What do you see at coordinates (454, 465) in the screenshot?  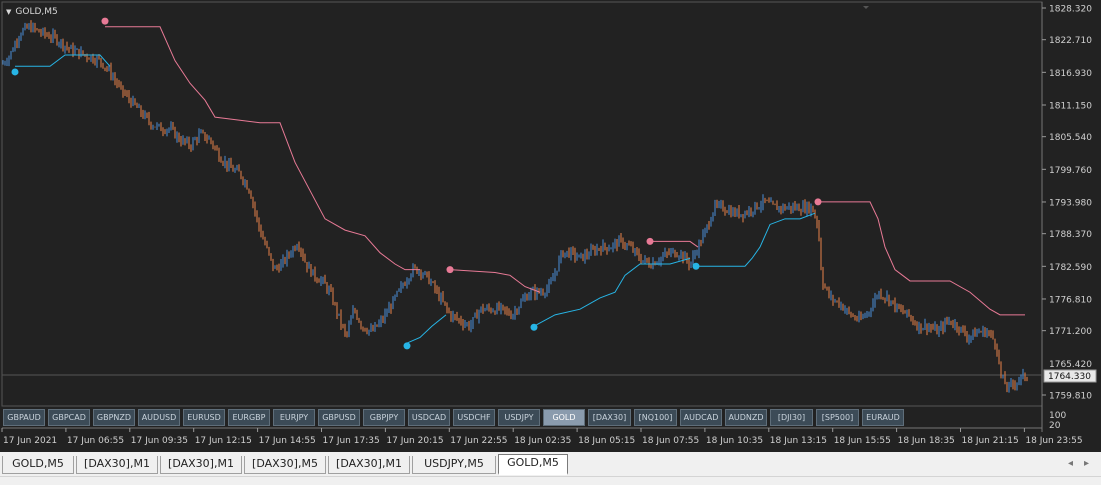 I see `tab-5: USDJPY,M5` at bounding box center [454, 465].